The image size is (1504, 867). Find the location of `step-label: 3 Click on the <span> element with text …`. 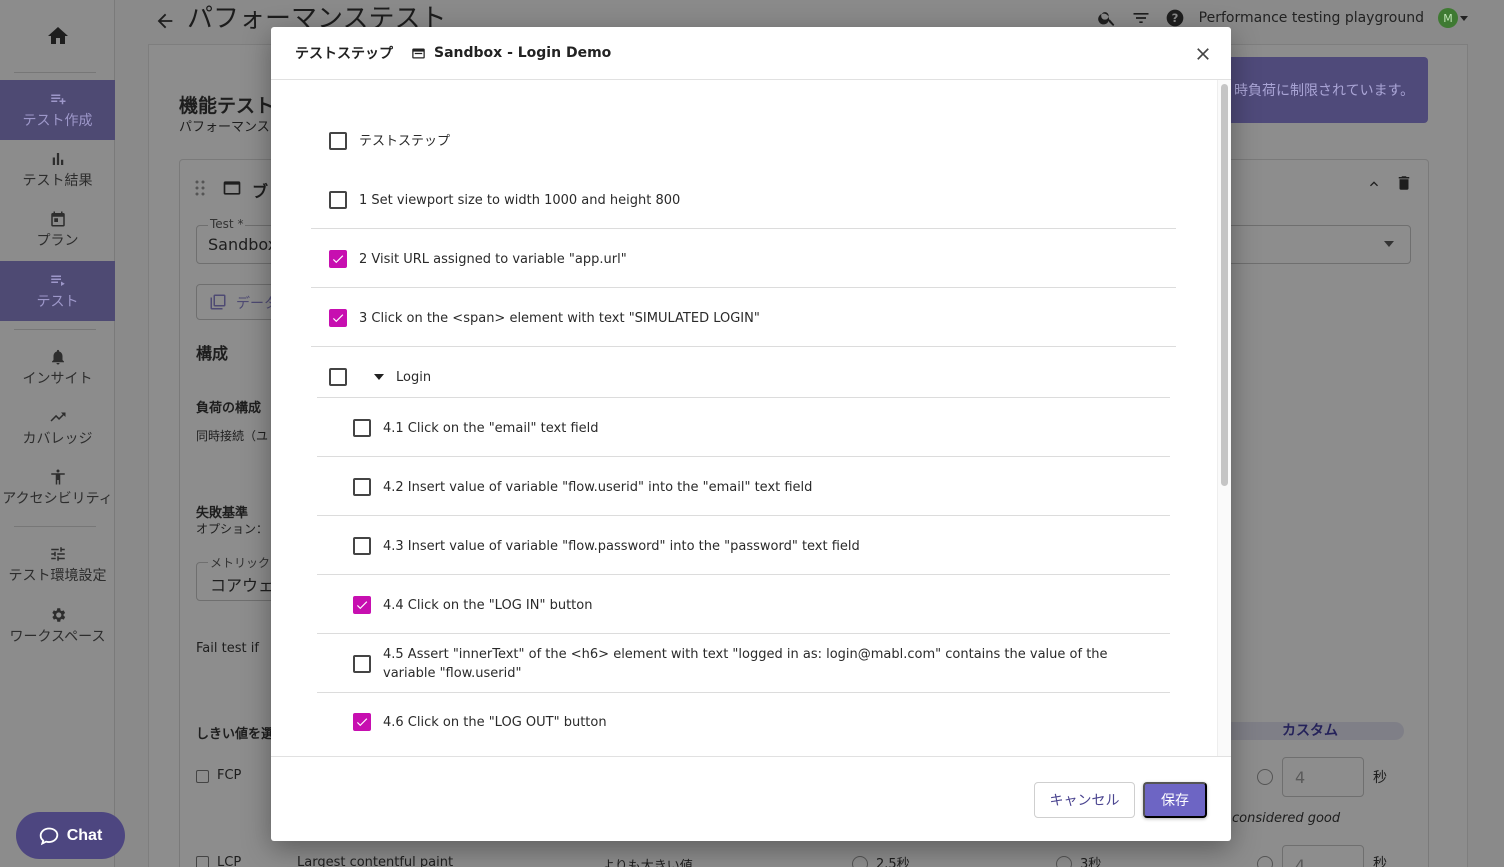

step-label: 3 Click on the <span> element with text … is located at coordinates (559, 318).